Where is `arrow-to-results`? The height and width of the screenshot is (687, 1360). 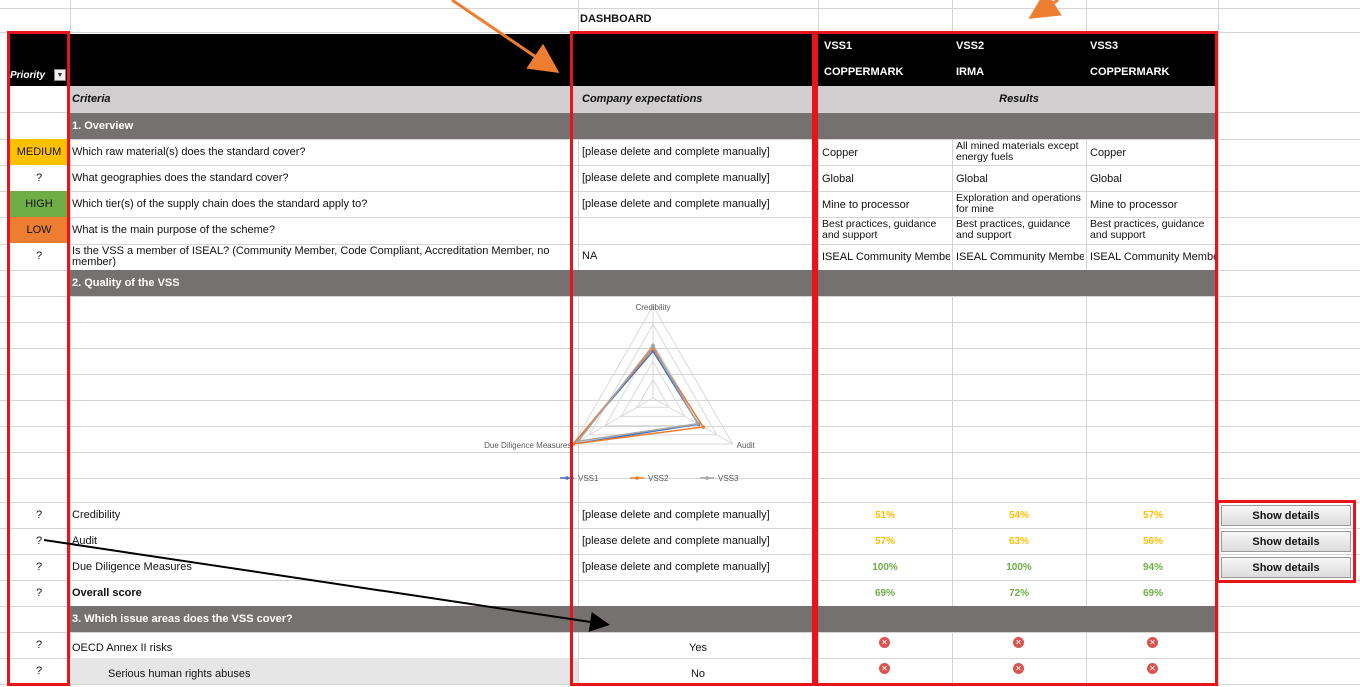
arrow-to-results is located at coordinates (1045, 9).